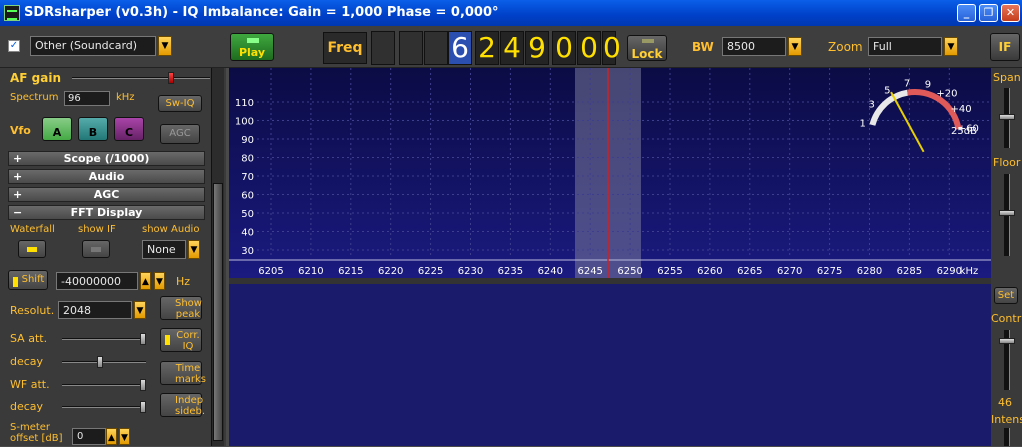 Image resolution: width=1022 pixels, height=447 pixels. I want to click on close-button: ✕, so click(1010, 13).